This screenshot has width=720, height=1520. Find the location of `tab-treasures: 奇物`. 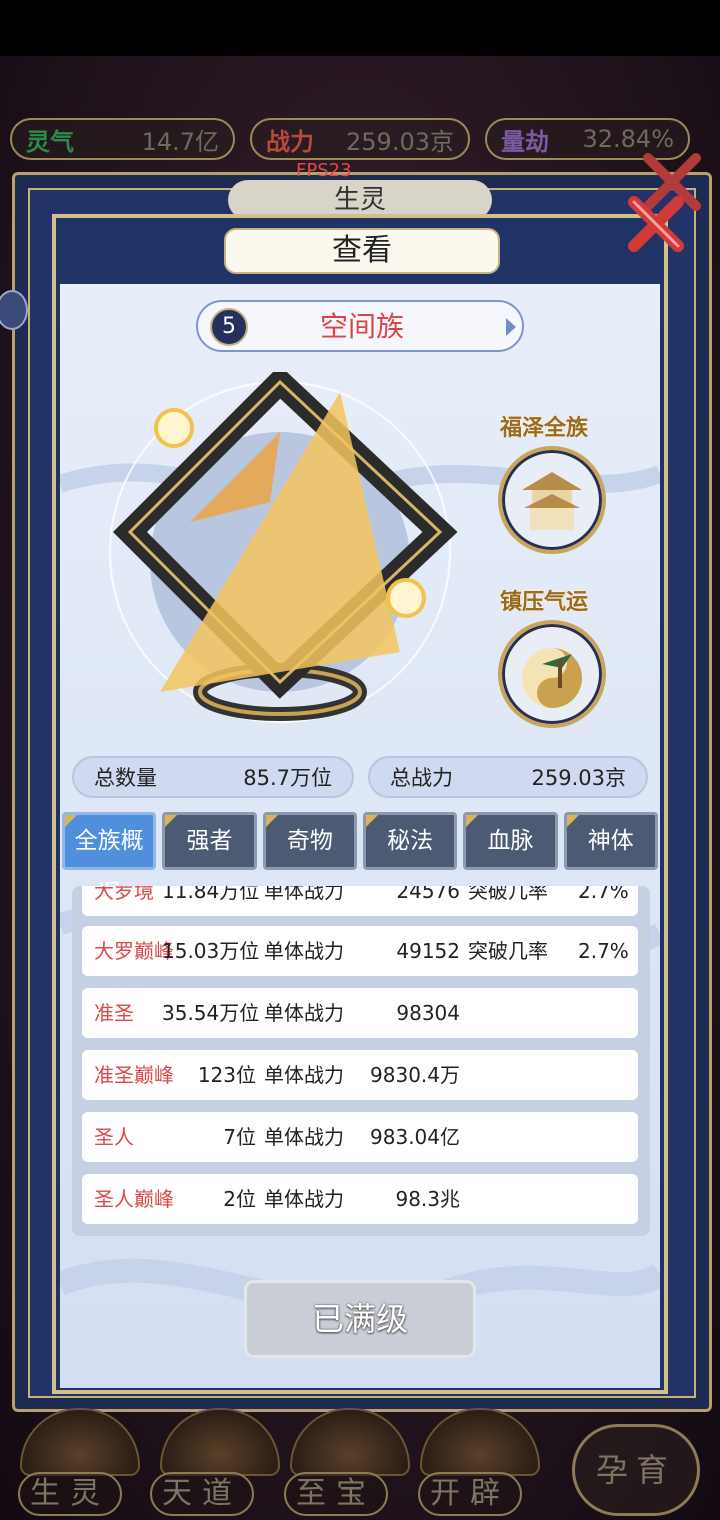

tab-treasures: 奇物 is located at coordinates (309, 841).